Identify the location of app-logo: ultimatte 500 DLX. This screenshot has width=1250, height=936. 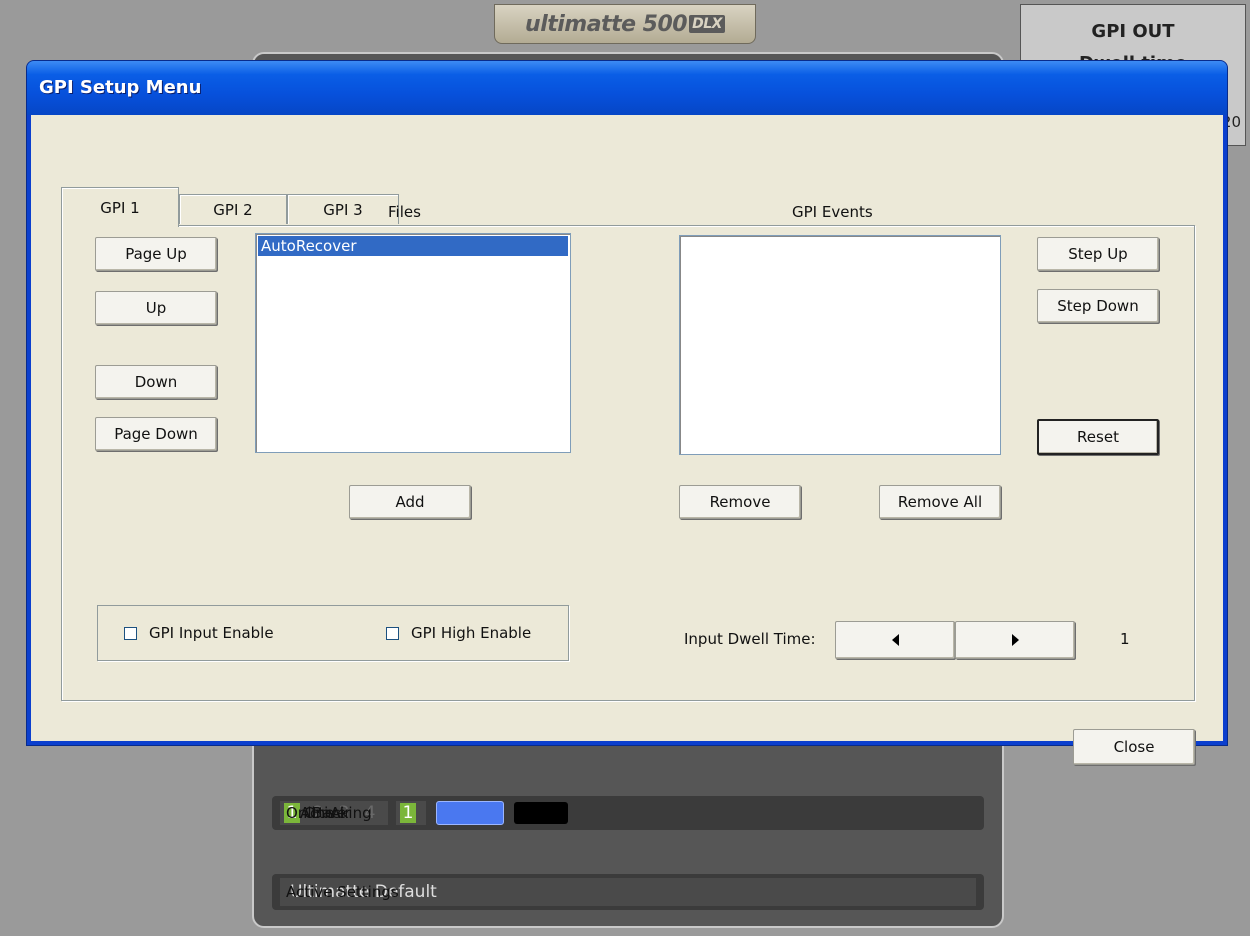
(625, 24).